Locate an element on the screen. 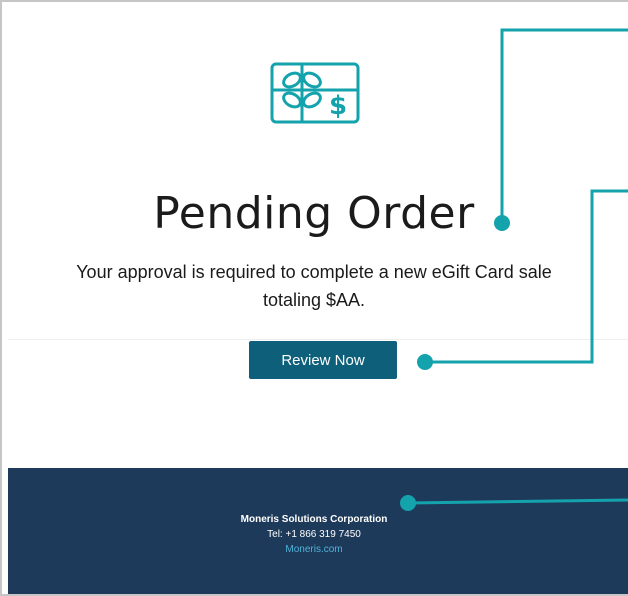  divider is located at coordinates (318, 339).